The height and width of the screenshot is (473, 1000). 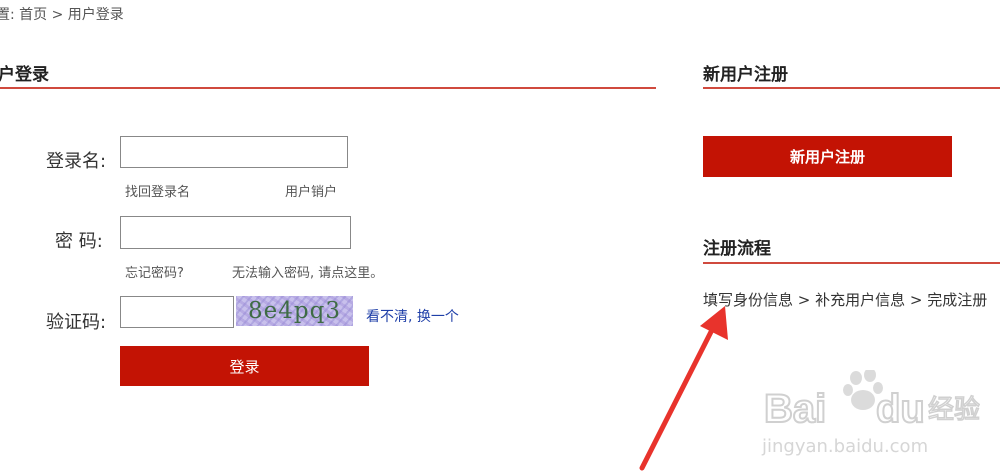 I want to click on username-input, so click(x=234, y=152).